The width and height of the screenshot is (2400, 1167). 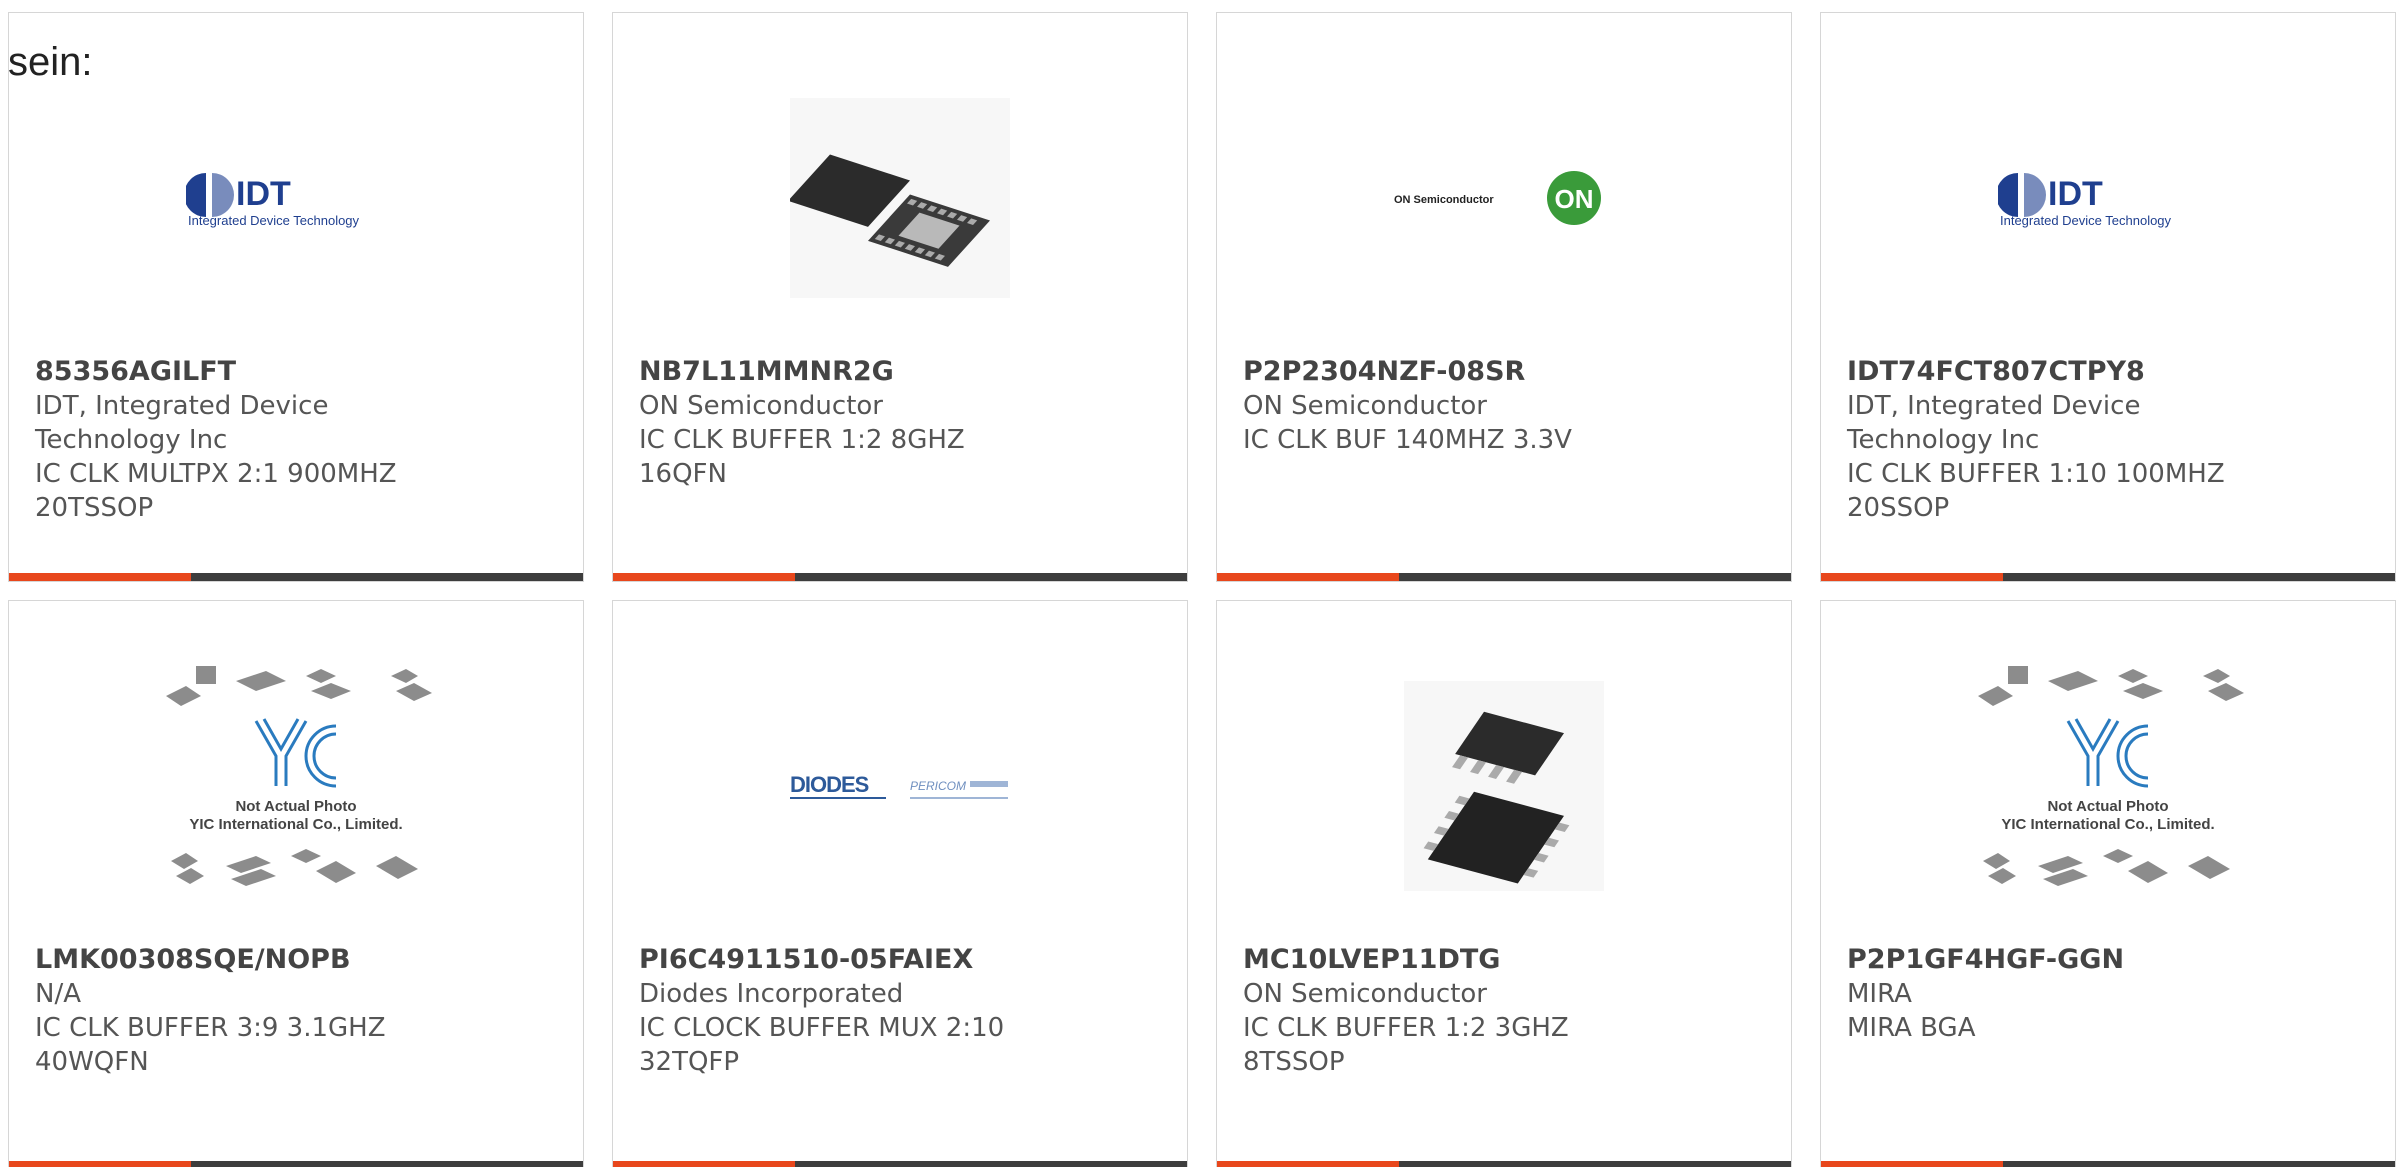 What do you see at coordinates (1996, 371) in the screenshot?
I see `part-number: IDT74FCT807CTPY8` at bounding box center [1996, 371].